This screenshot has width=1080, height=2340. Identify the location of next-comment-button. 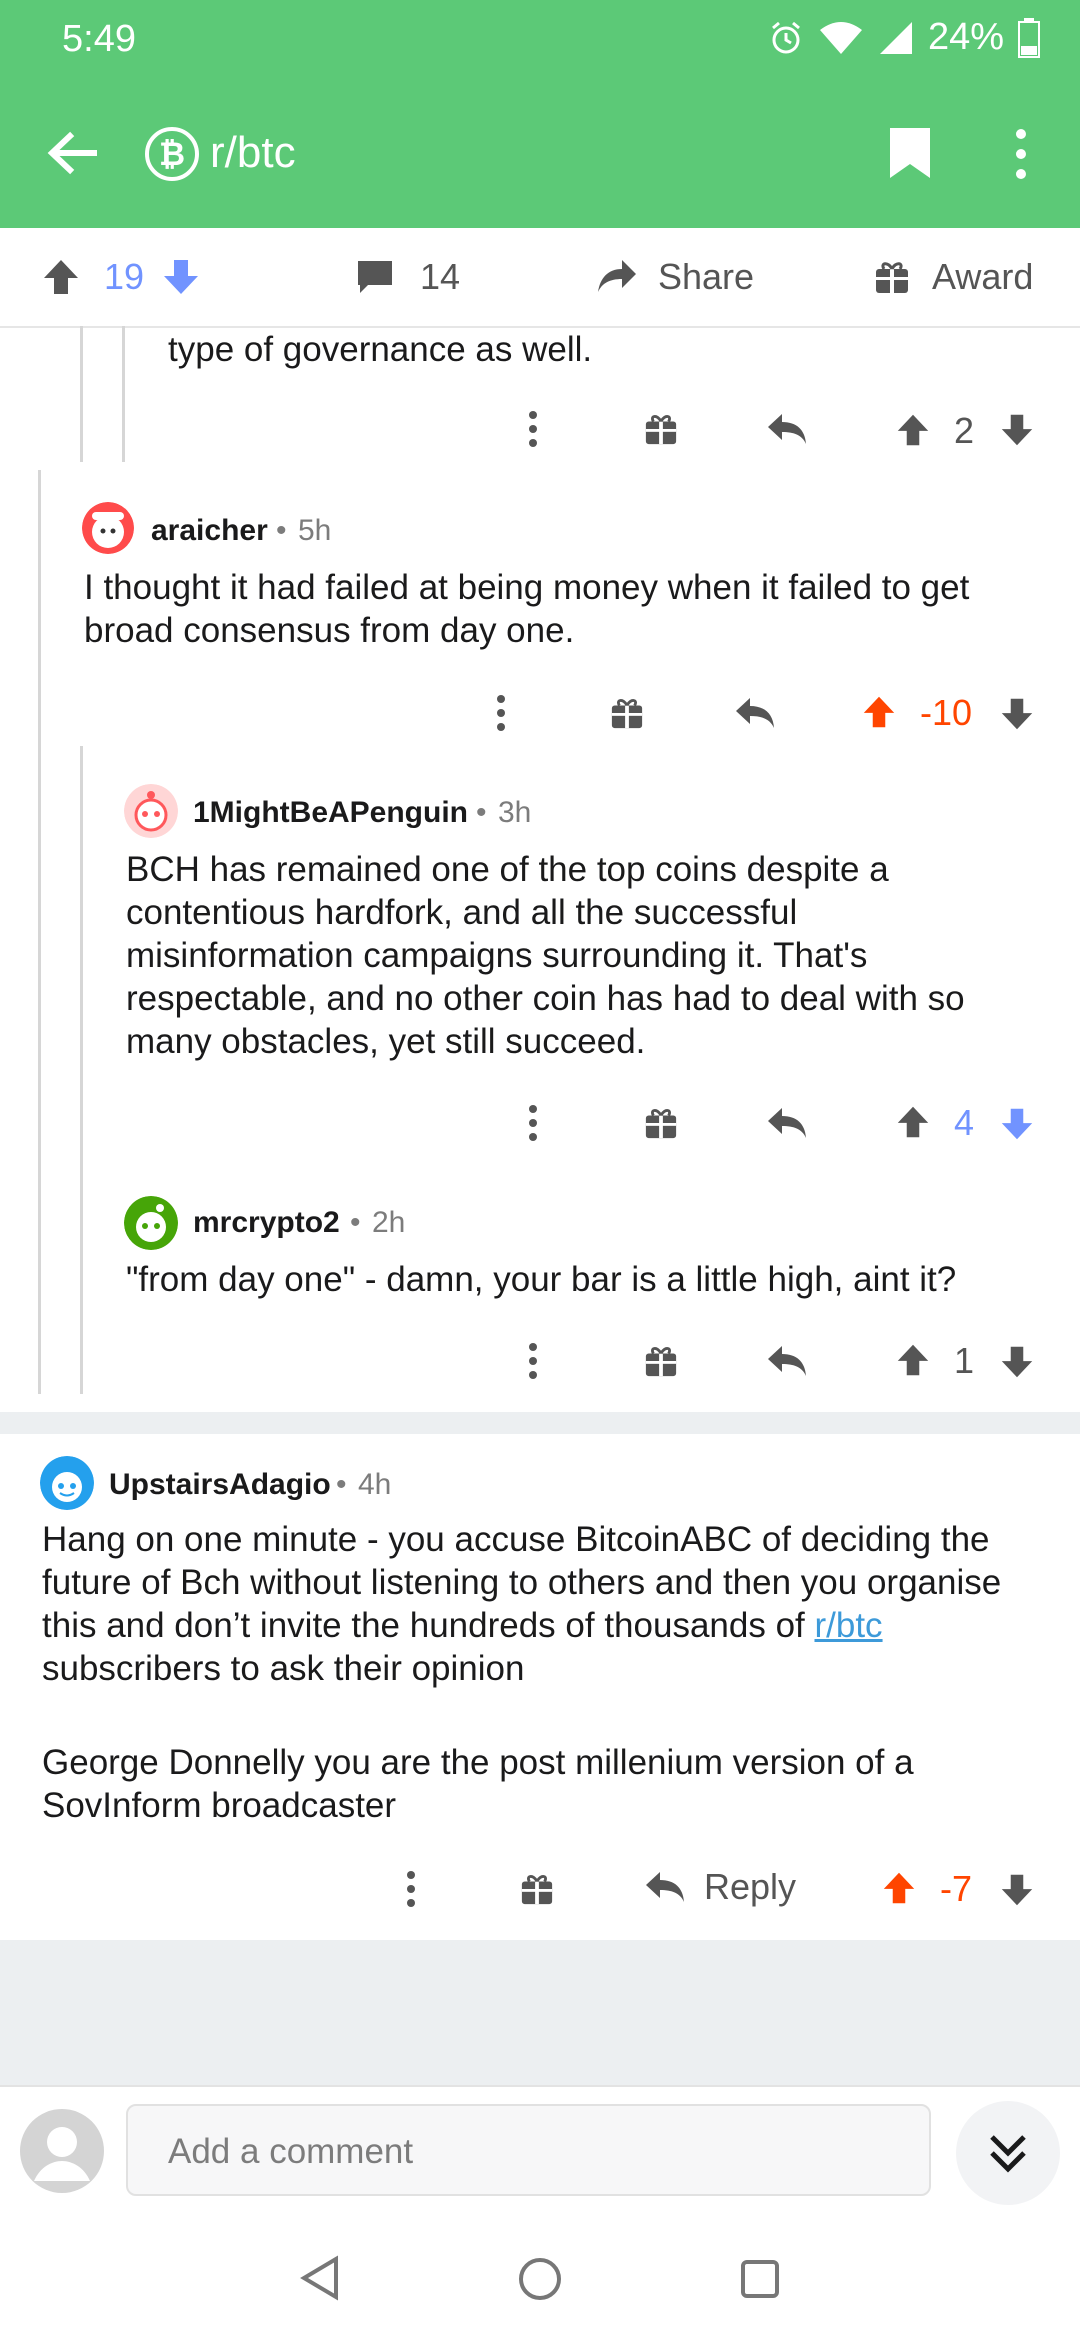
(1008, 2153).